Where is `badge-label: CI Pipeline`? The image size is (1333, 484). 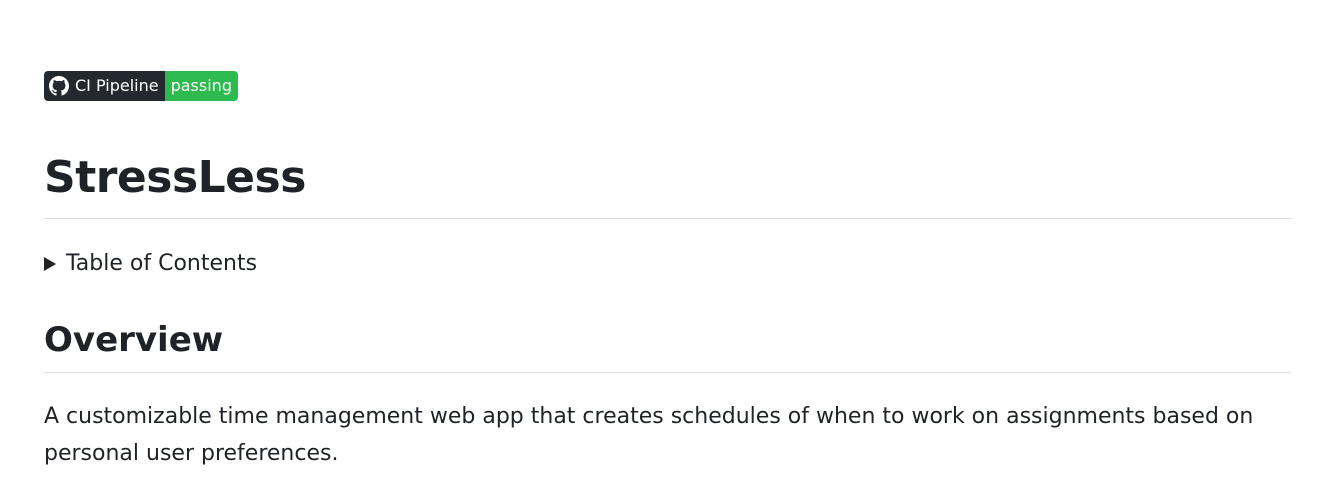 badge-label: CI Pipeline is located at coordinates (117, 85).